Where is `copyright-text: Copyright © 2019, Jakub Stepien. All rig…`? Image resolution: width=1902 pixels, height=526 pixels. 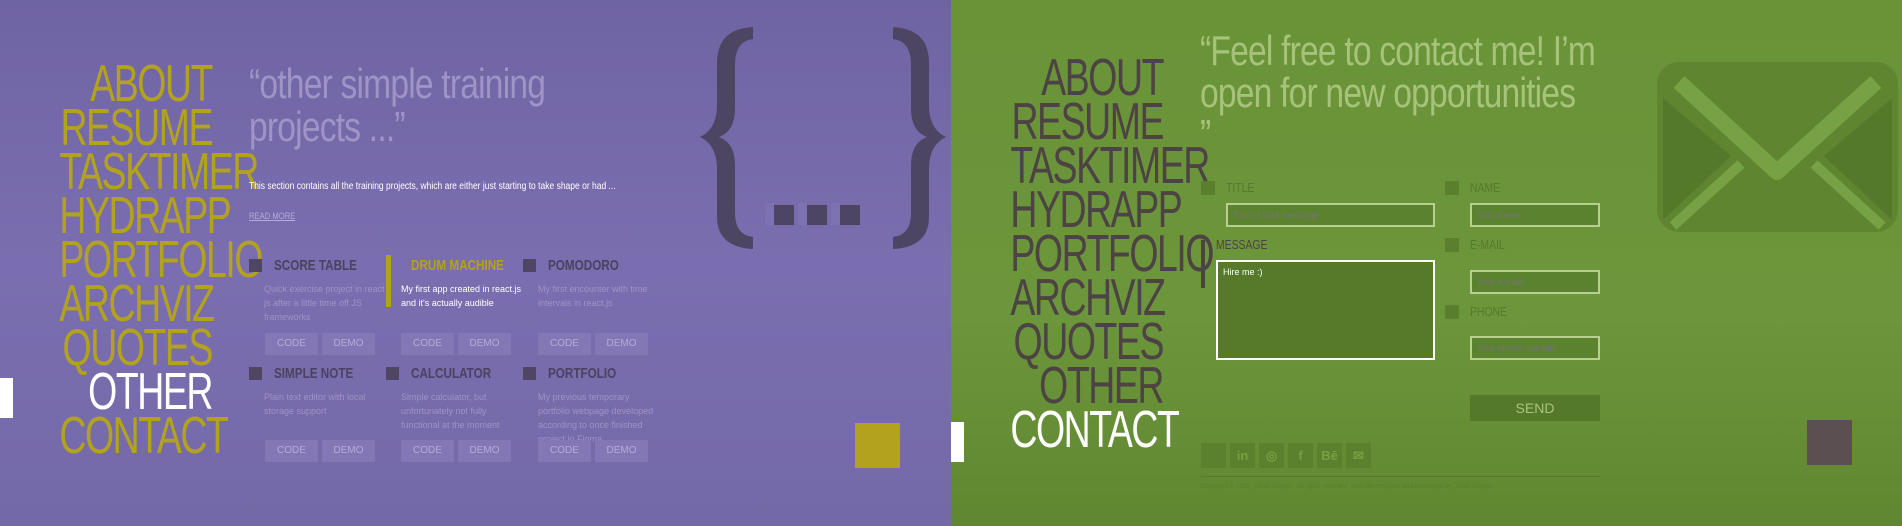
copyright-text: Copyright © 2019, Jakub Stepien. All rig… is located at coordinates (1348, 486).